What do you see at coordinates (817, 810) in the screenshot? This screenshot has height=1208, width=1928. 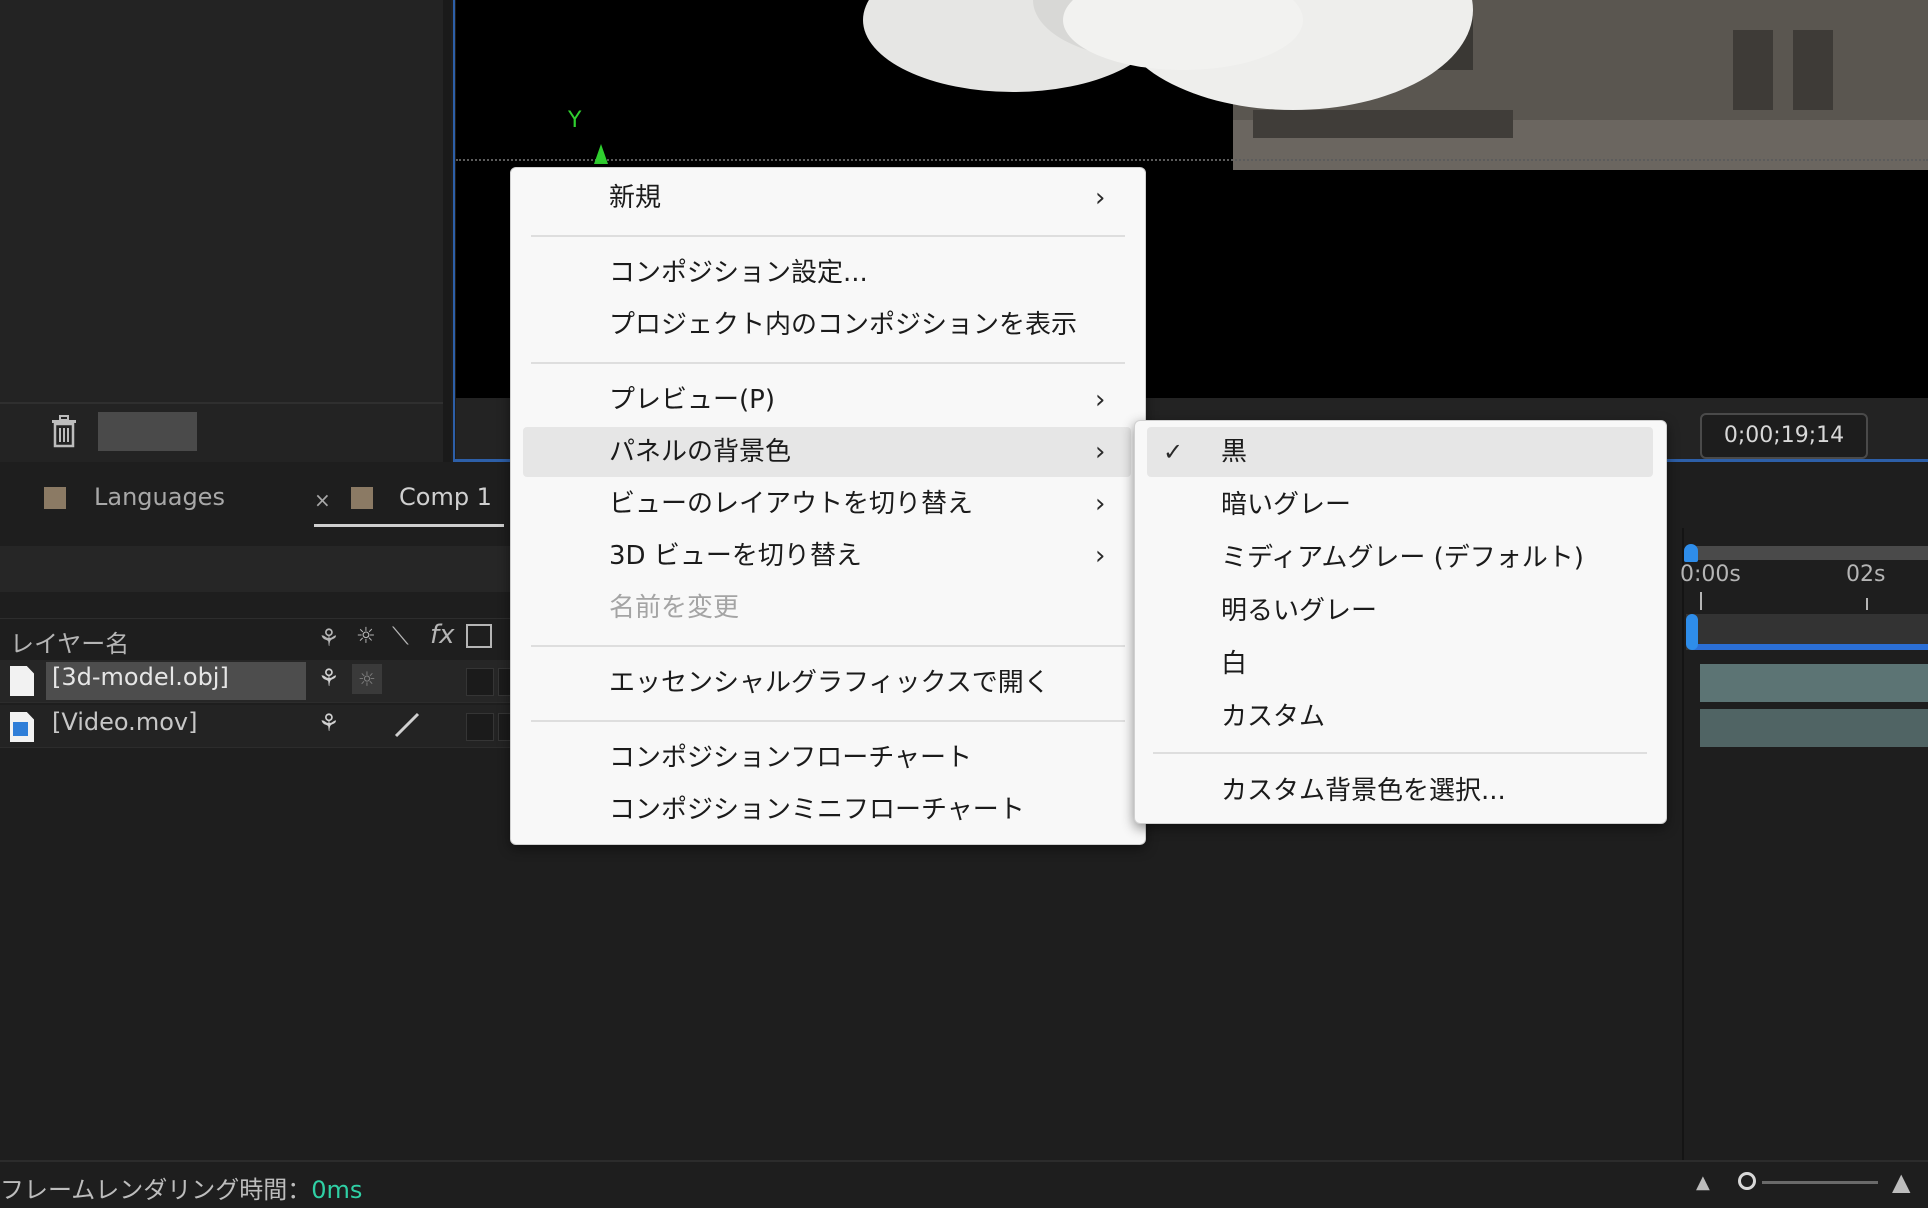 I see `menu-item-label: コンポジションミニフローチャート` at bounding box center [817, 810].